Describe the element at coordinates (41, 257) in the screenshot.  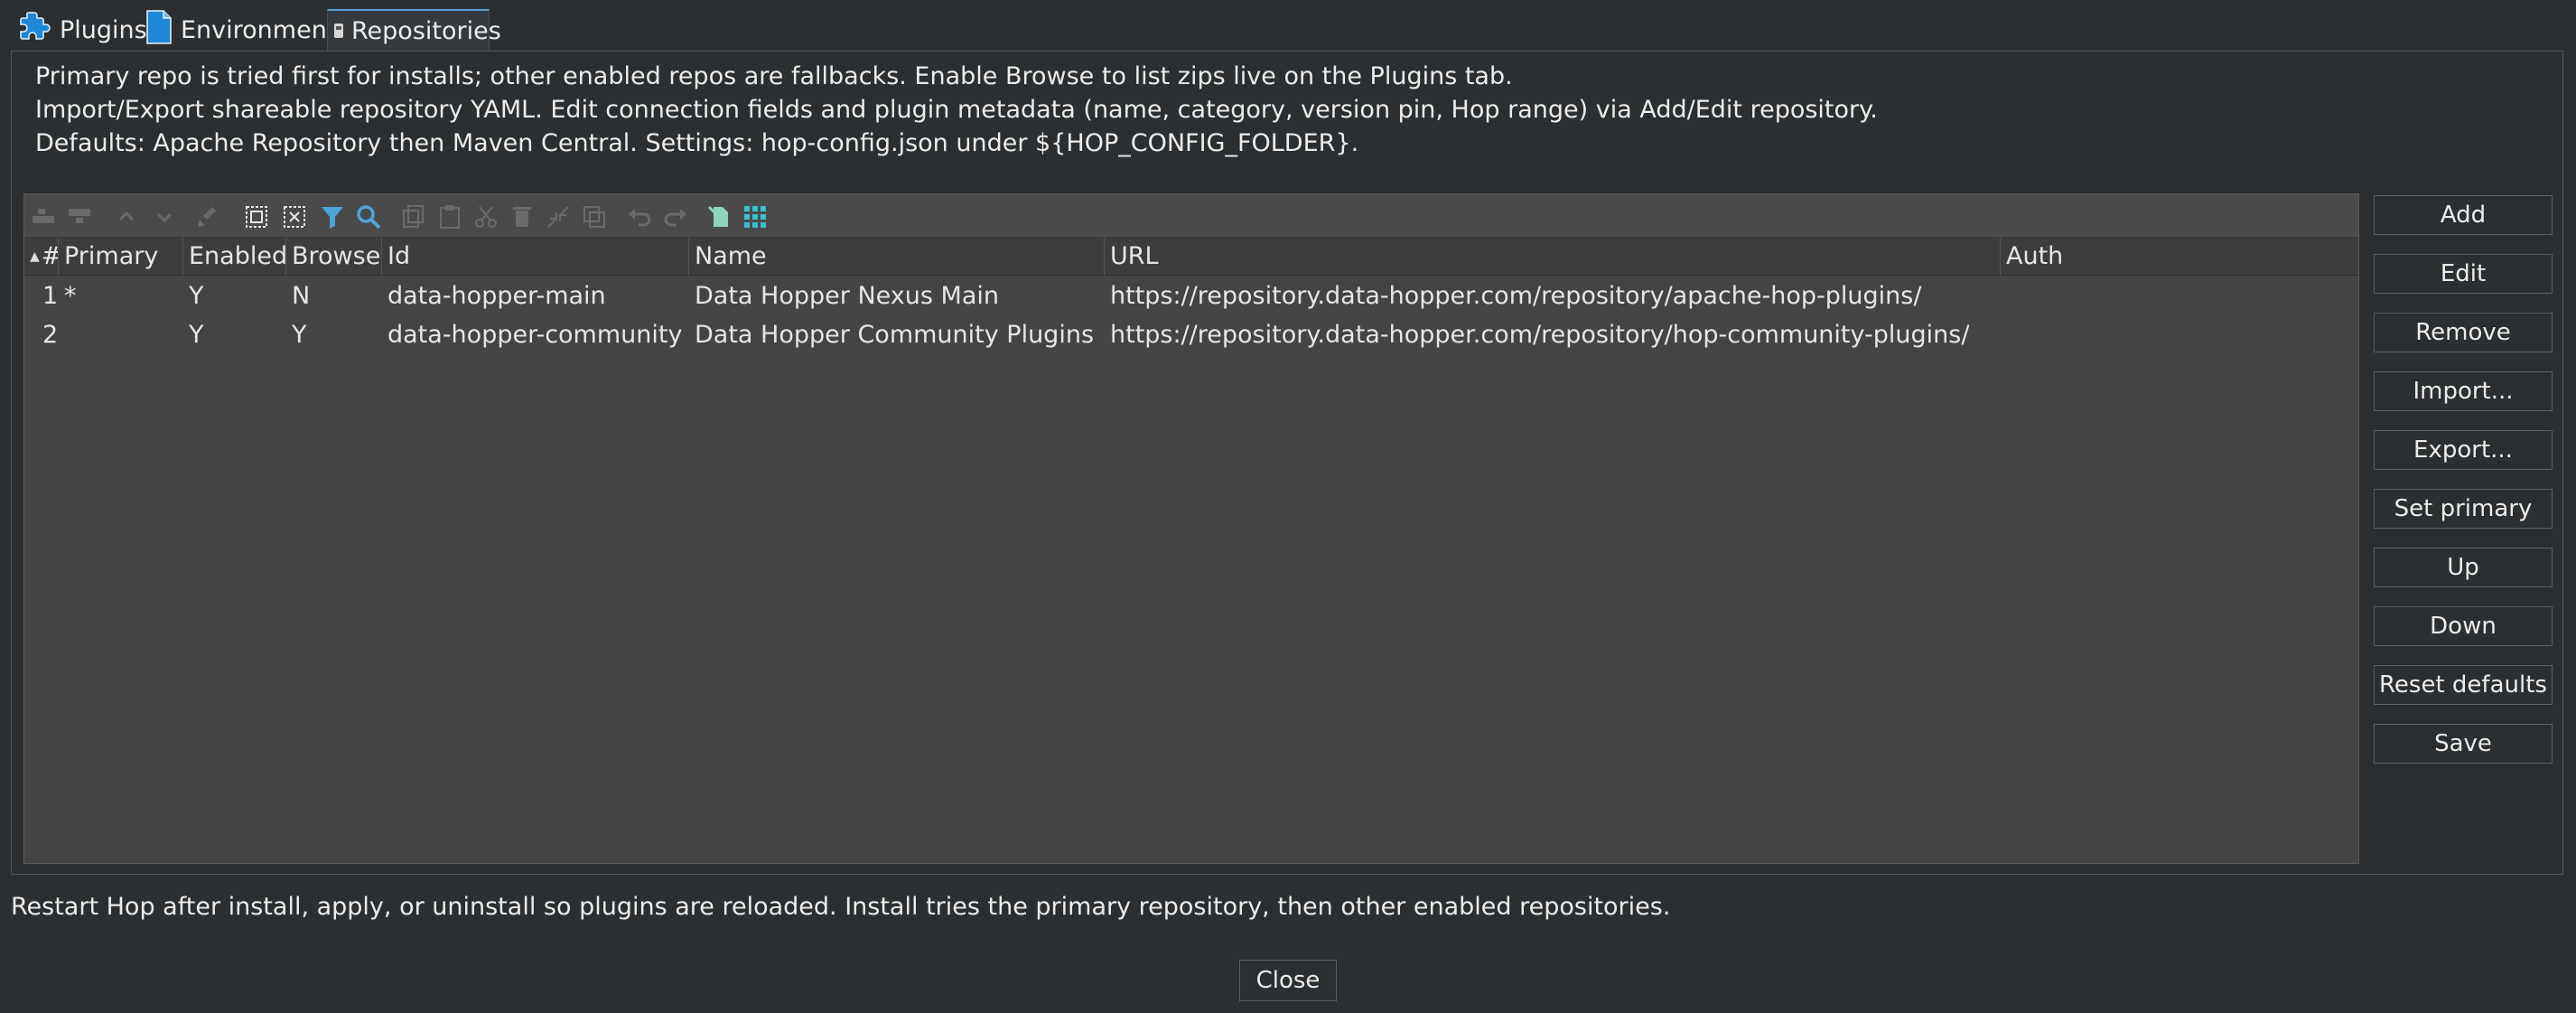
I see `column-header-number: ▲#` at that location.